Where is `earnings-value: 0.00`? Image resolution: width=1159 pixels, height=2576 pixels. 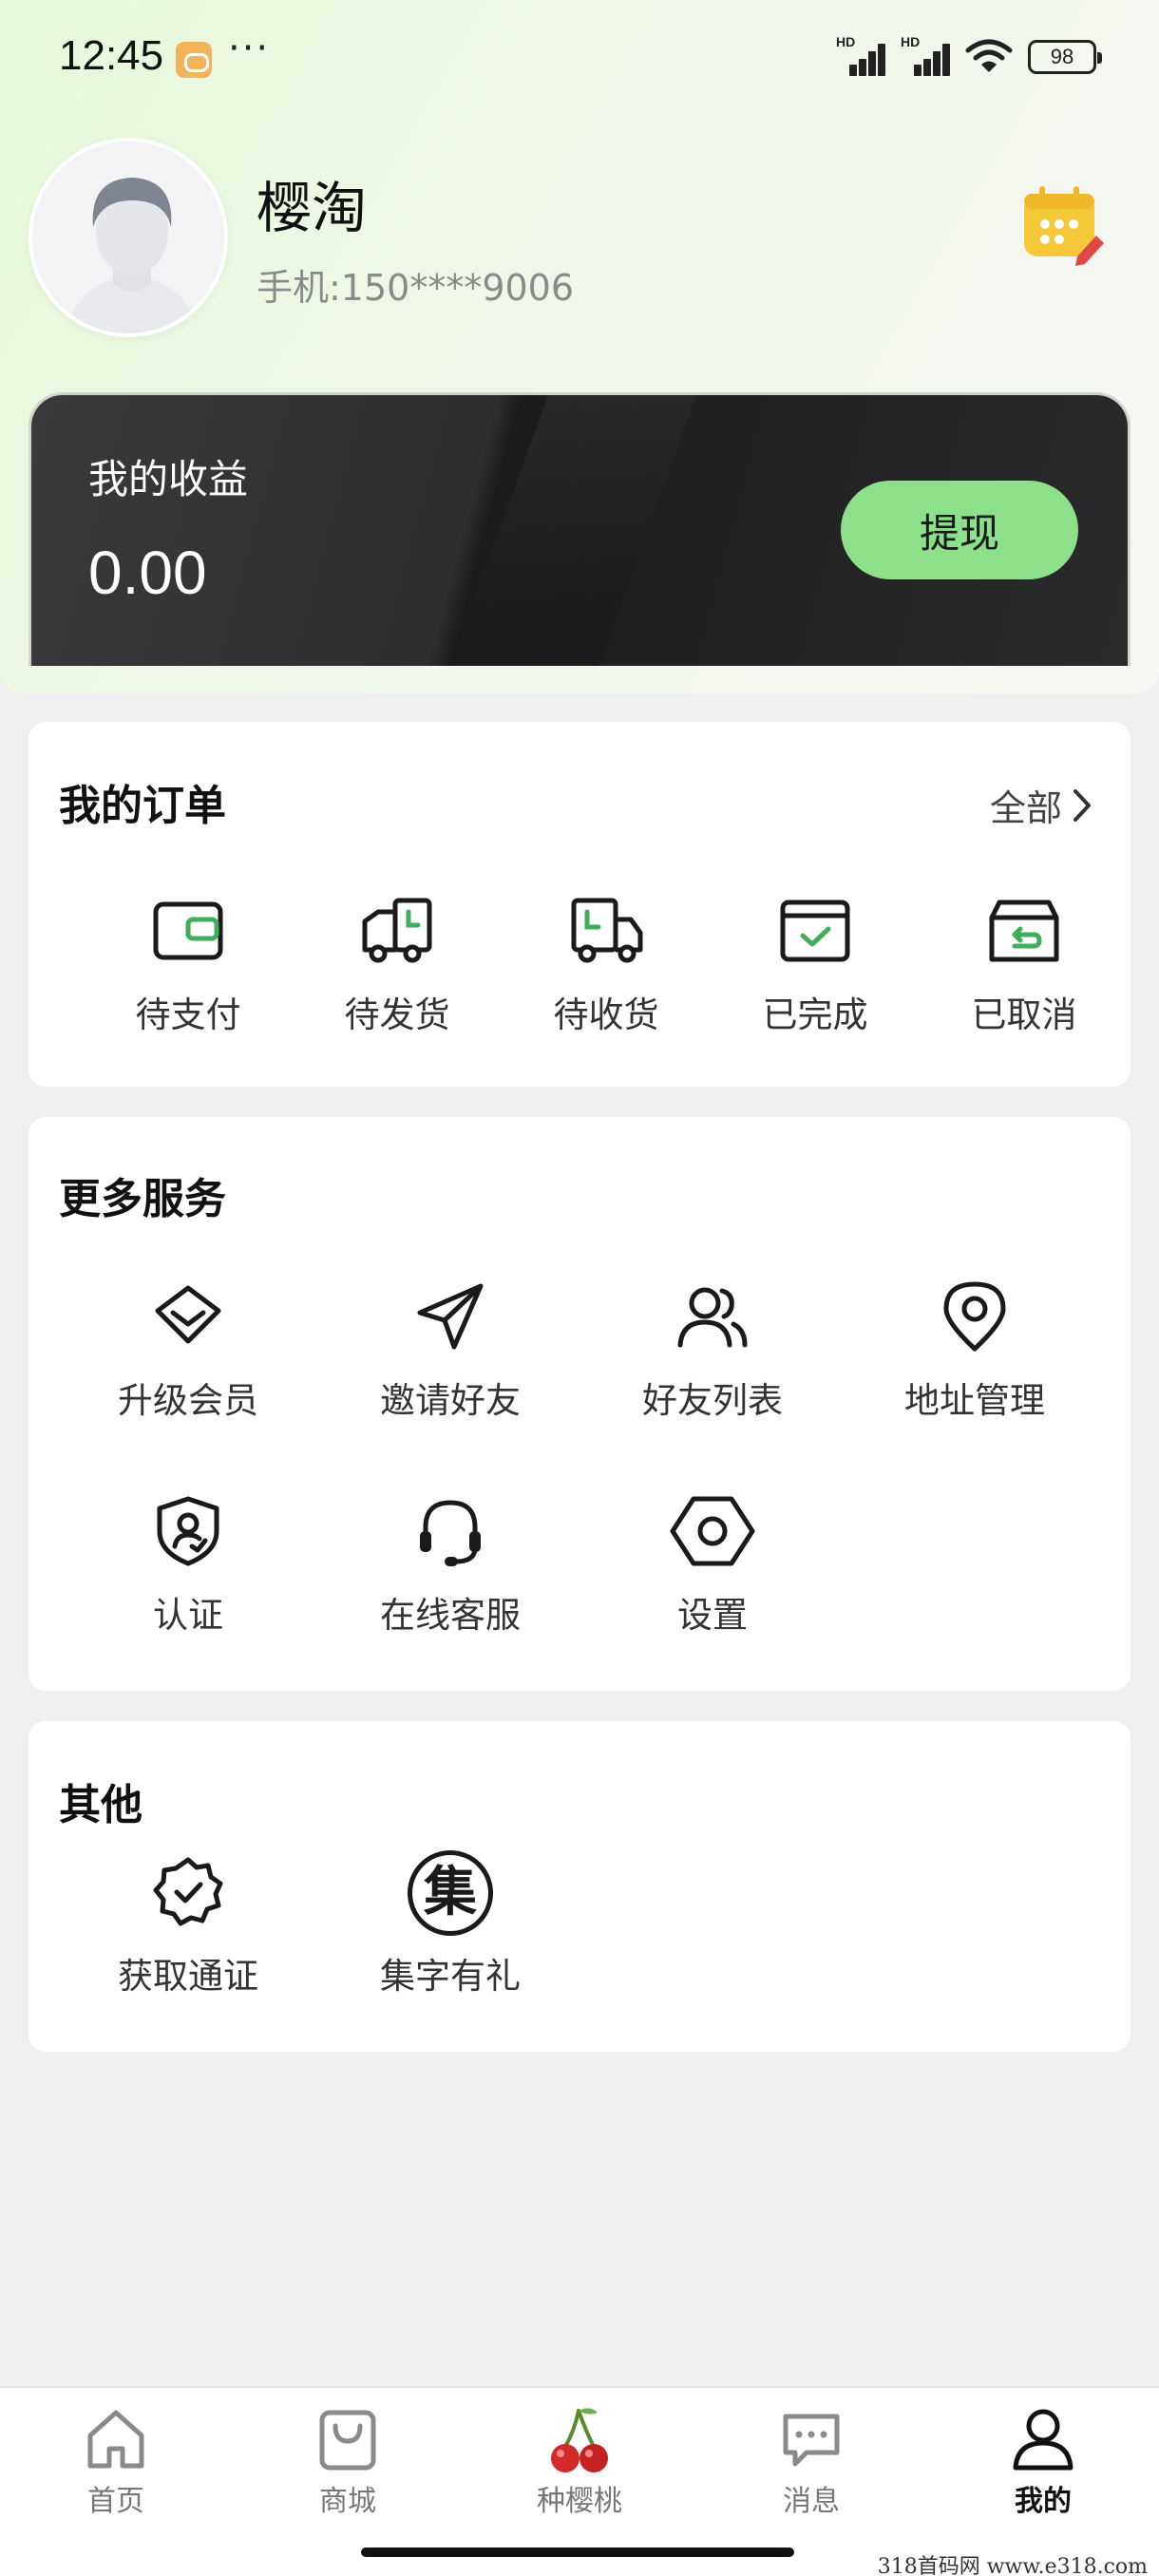
earnings-value: 0.00 is located at coordinates (147, 573).